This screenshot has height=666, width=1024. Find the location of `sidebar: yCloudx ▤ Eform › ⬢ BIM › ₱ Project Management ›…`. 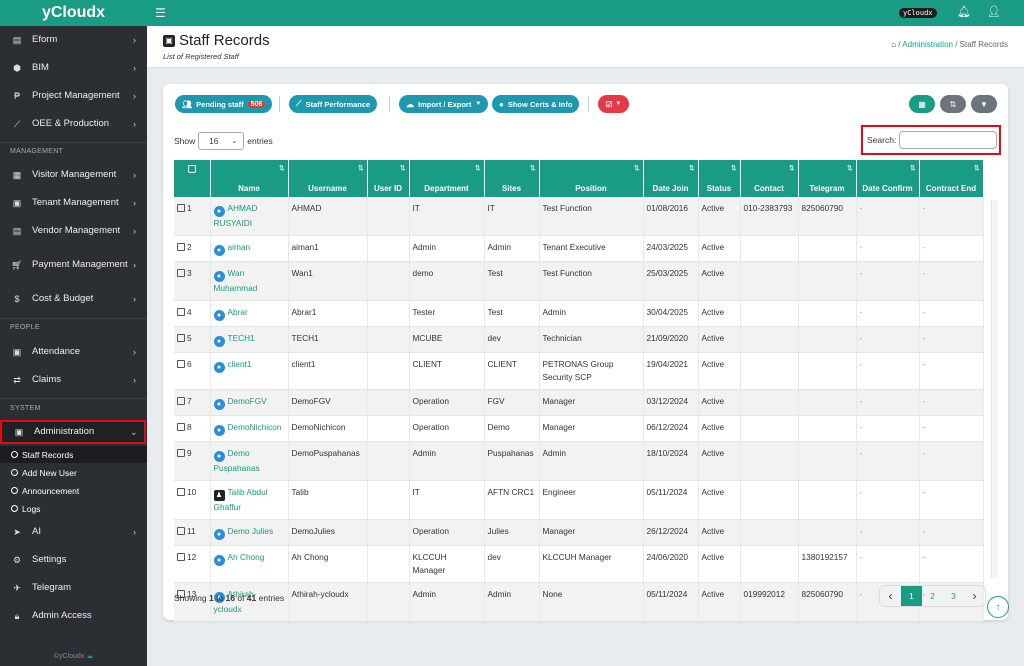

sidebar: yCloudx ▤ Eform › ⬢ BIM › ₱ Project Management ›… is located at coordinates (73, 333).